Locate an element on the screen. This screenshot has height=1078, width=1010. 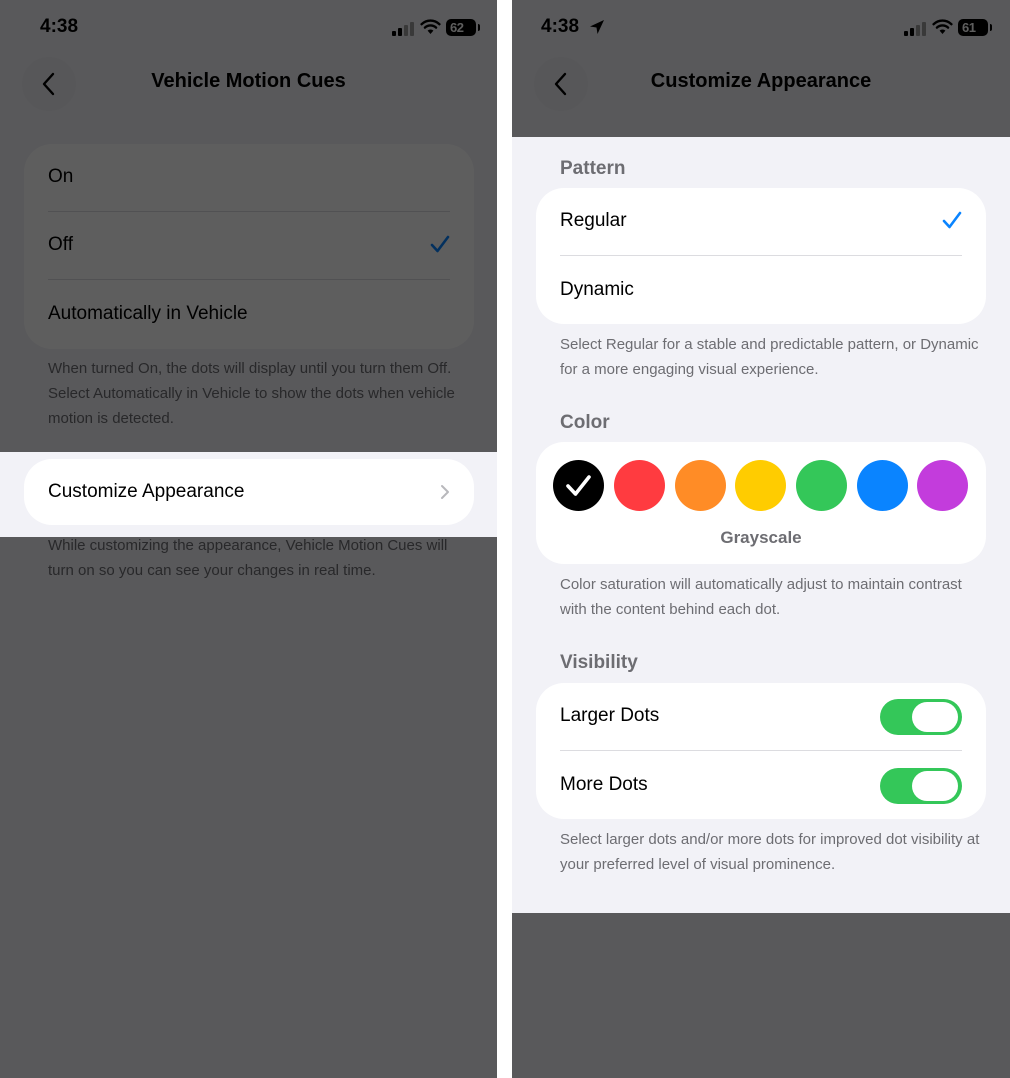
larger-dots-toggle is located at coordinates (921, 717).